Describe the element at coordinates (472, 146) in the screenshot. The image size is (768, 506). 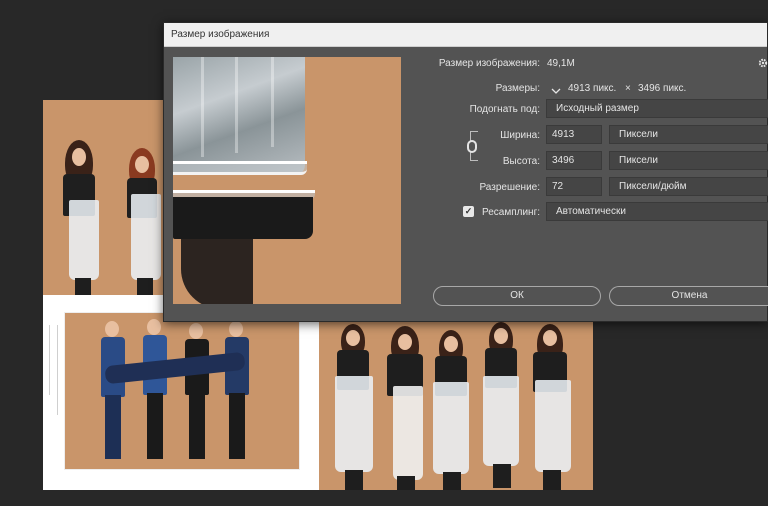
I see `link-chain-icon` at that location.